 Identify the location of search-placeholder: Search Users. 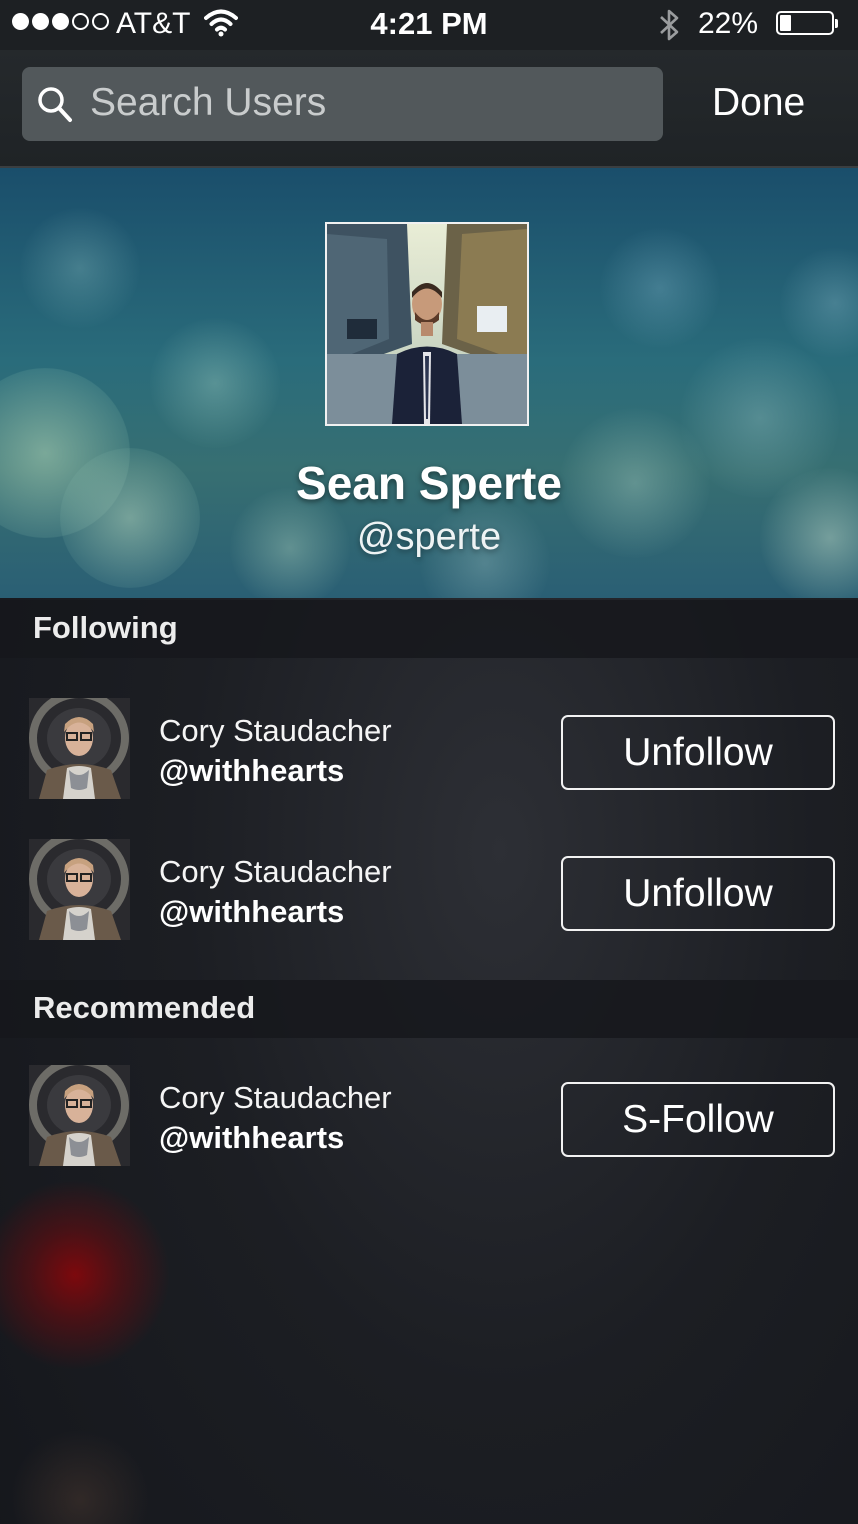
(208, 102).